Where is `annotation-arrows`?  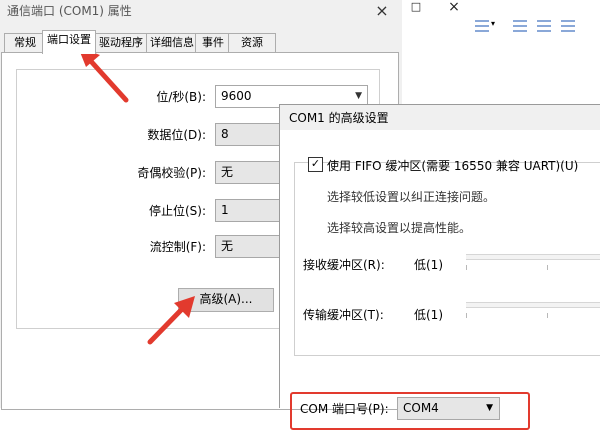 annotation-arrows is located at coordinates (136, 196).